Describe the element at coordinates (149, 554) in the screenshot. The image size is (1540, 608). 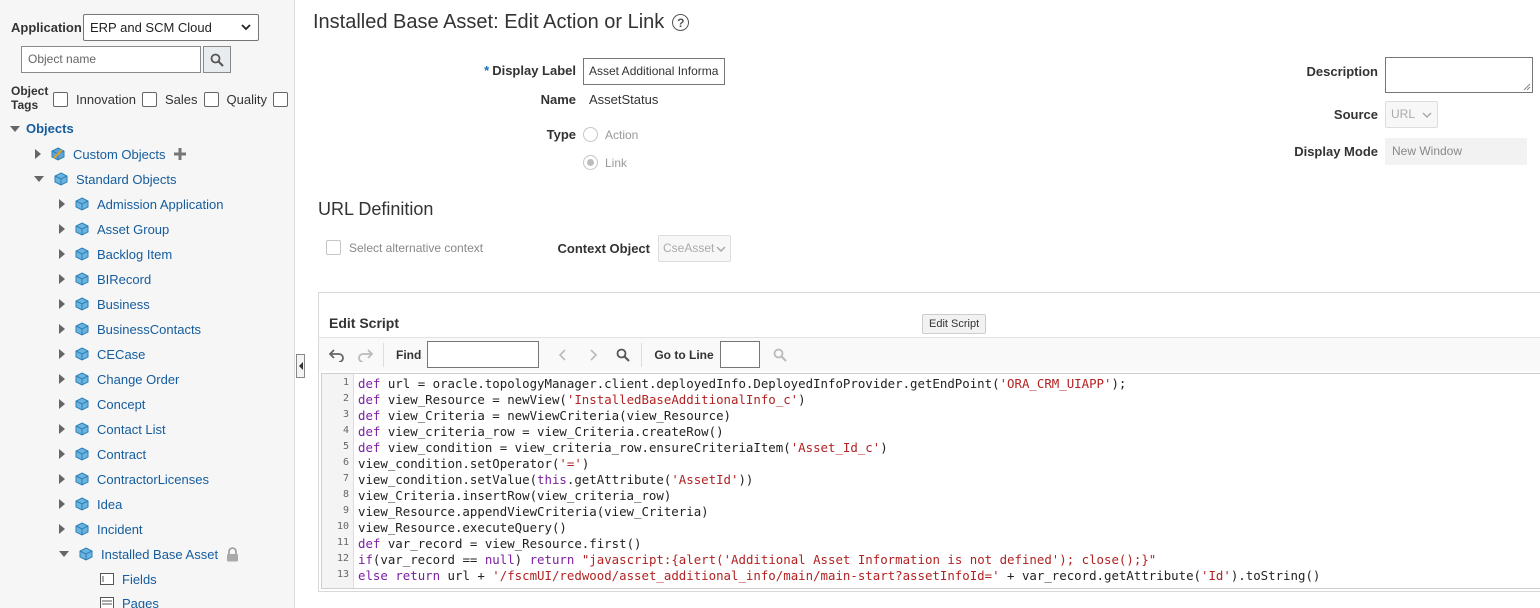
I see `tree-node-object: Installed Base Asset` at that location.